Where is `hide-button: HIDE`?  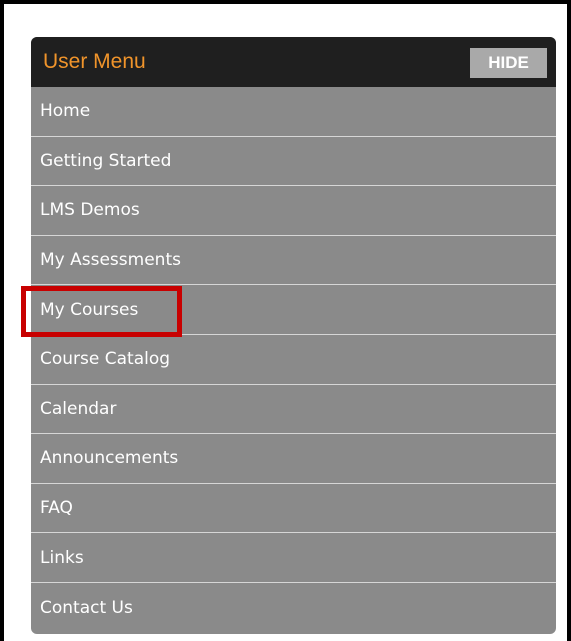
hide-button: HIDE is located at coordinates (508, 62).